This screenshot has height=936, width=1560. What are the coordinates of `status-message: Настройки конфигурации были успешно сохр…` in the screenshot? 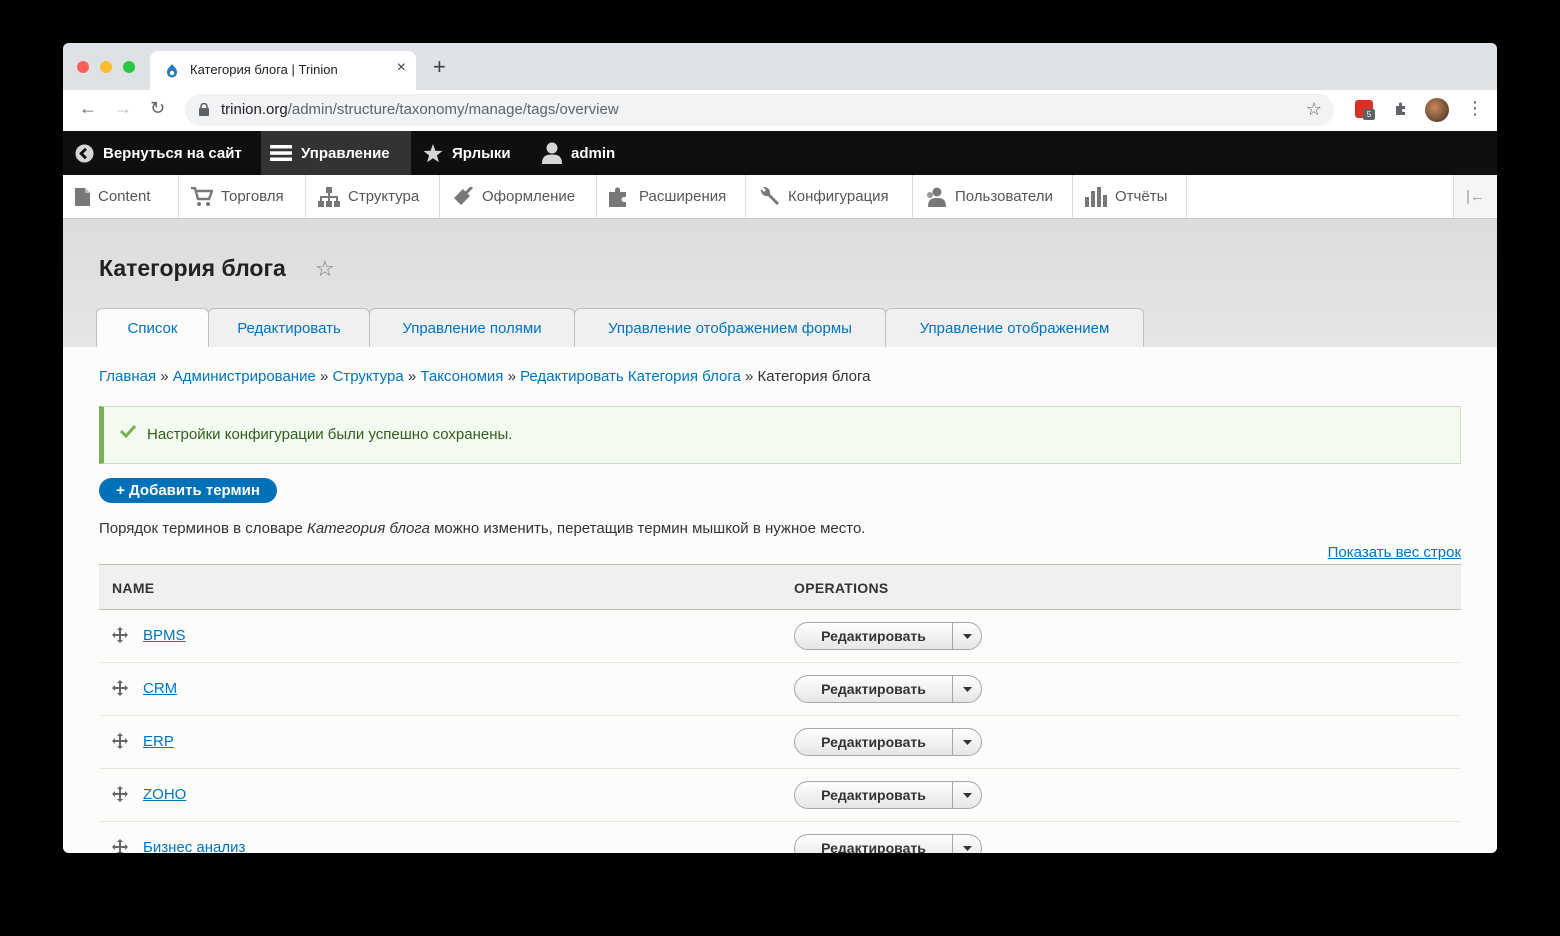 It's located at (780, 435).